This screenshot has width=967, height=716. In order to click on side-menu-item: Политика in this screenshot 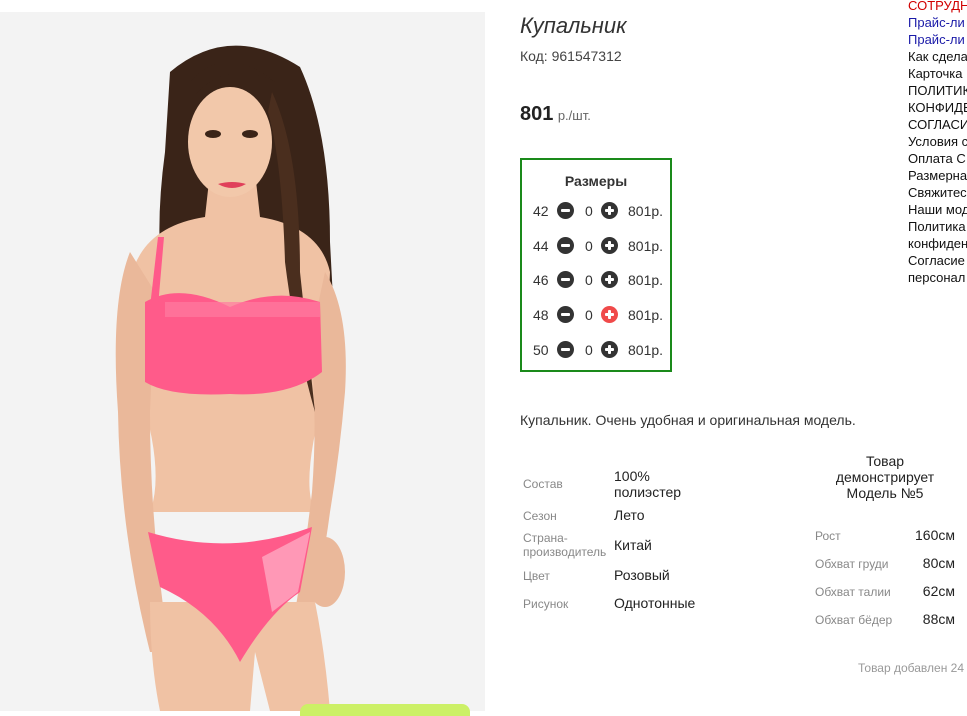, I will do `click(937, 226)`.